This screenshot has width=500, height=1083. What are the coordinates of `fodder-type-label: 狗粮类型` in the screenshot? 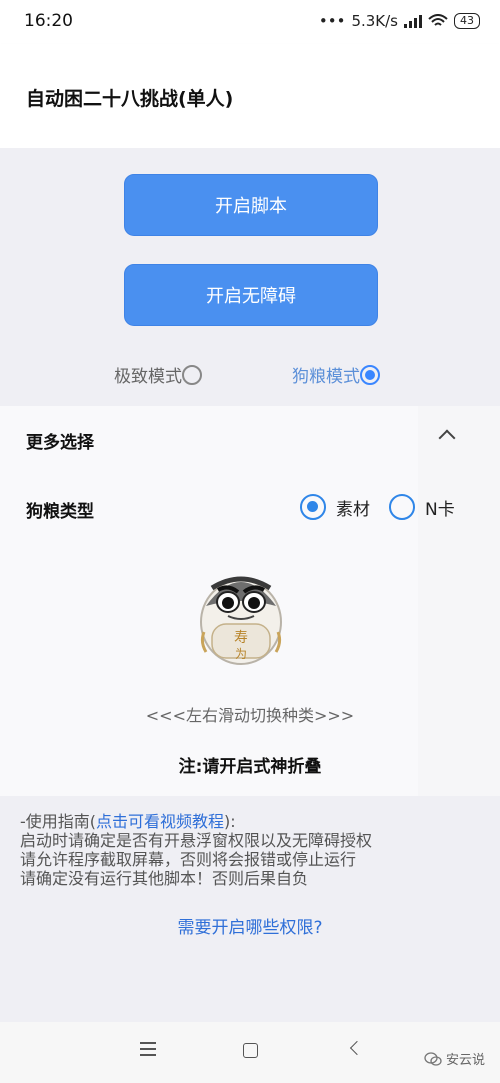 It's located at (60, 512).